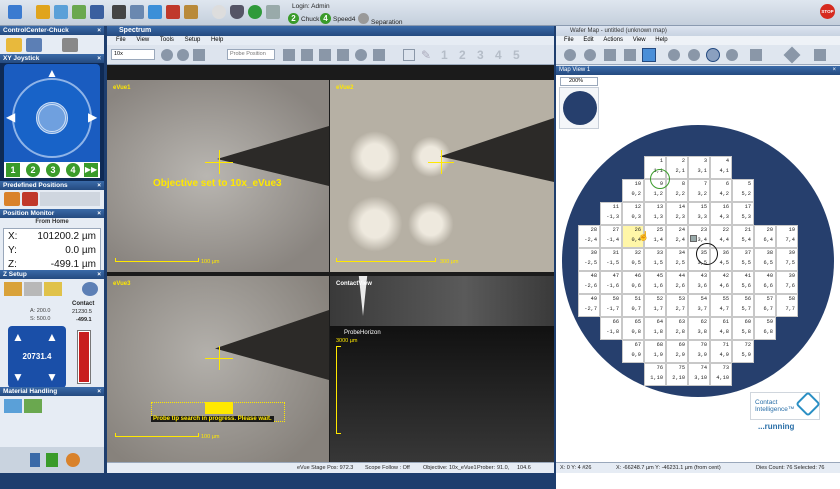 The width and height of the screenshot is (840, 489). What do you see at coordinates (611, 328) in the screenshot?
I see `die-cell: 66 -1,8` at bounding box center [611, 328].